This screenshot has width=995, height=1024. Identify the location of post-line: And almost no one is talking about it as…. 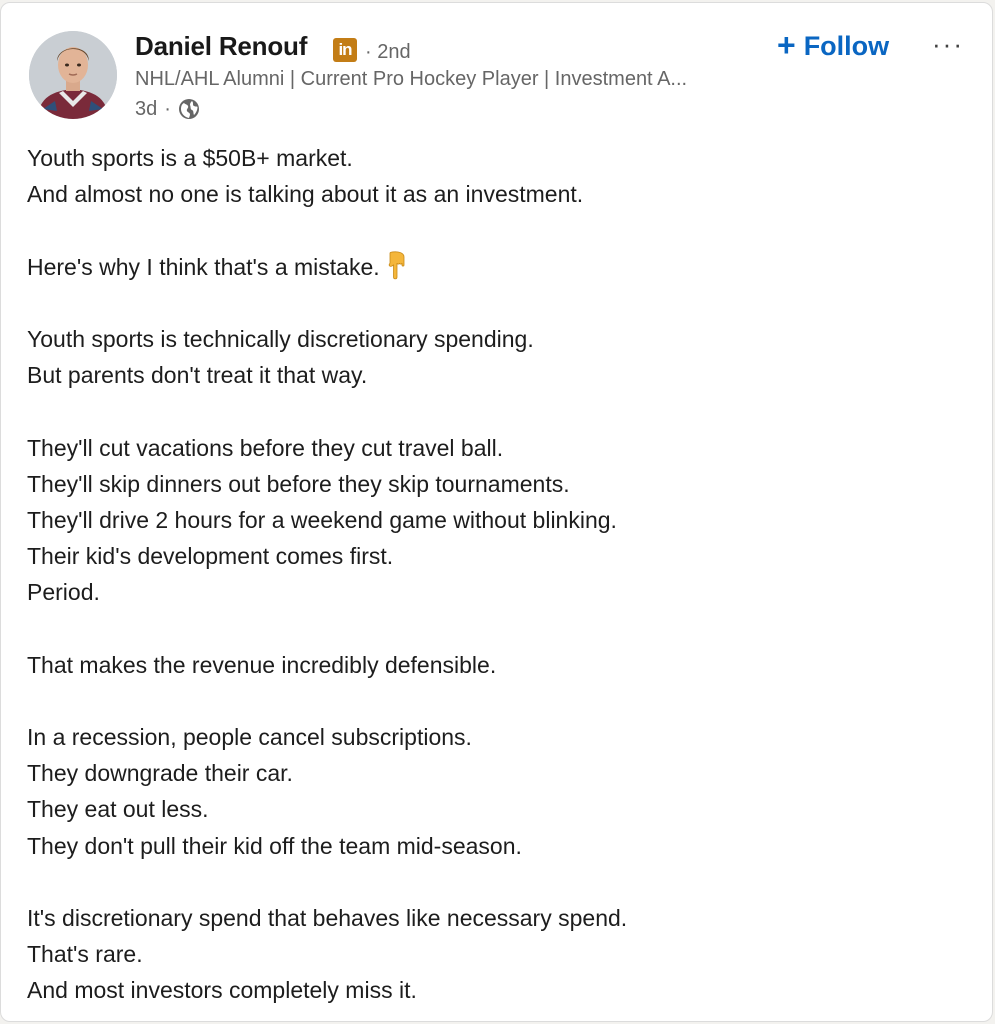
(305, 194).